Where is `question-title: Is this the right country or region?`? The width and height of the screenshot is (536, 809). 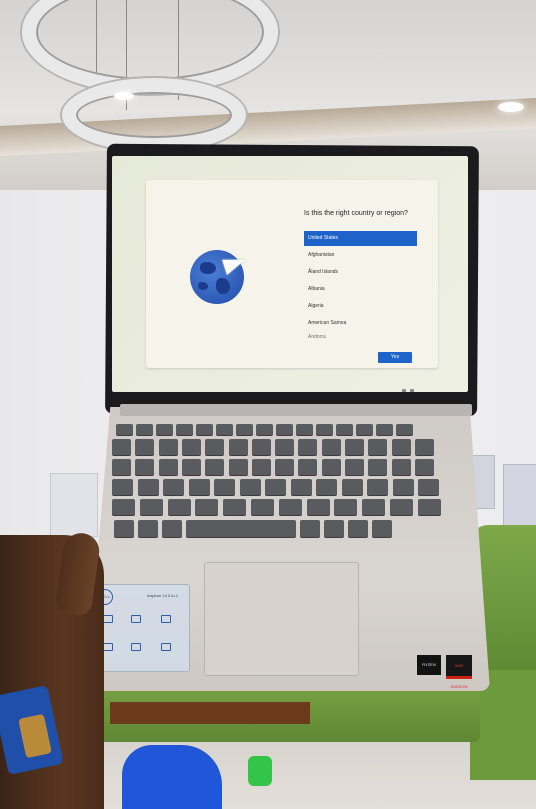 question-title: Is this the right country or region? is located at coordinates (356, 213).